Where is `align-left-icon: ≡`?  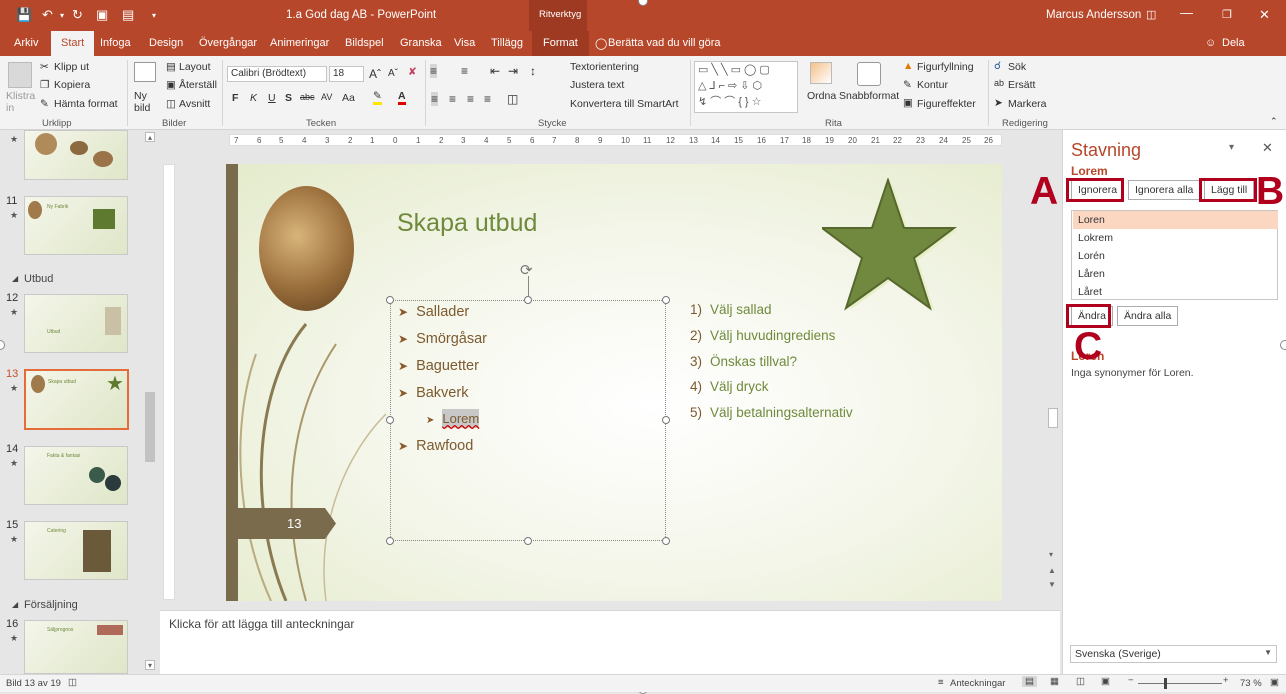 align-left-icon: ≡ is located at coordinates (435, 99).